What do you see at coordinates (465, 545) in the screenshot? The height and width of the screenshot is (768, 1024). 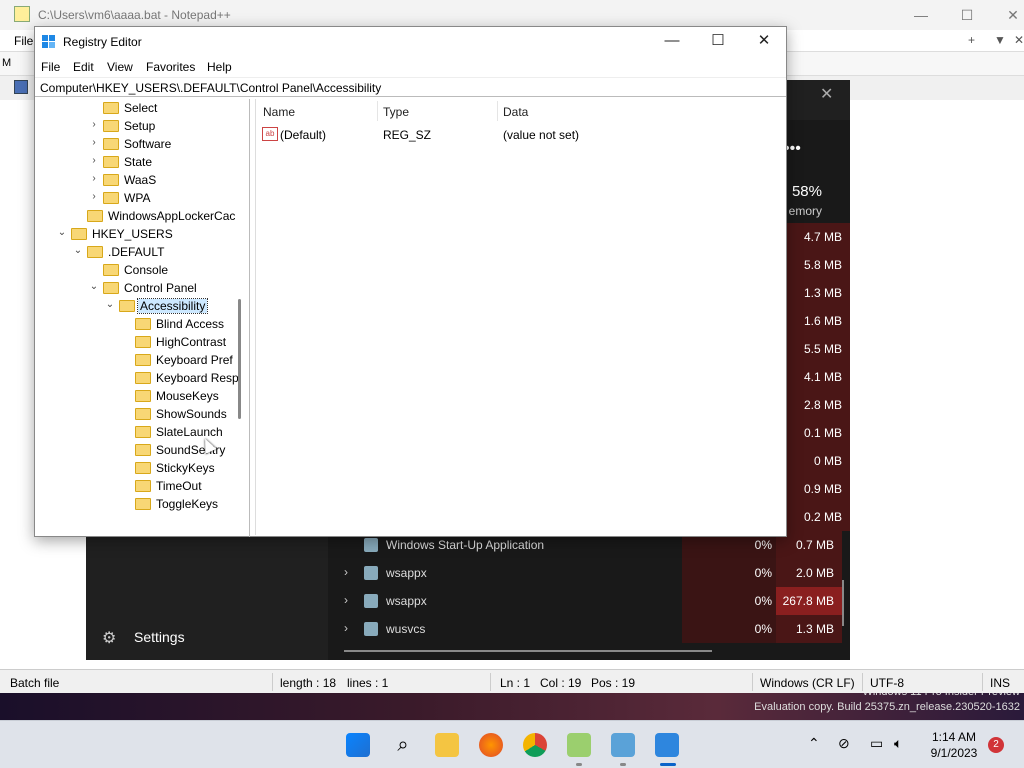 I see `process-name: Windows Start-Up Application` at bounding box center [465, 545].